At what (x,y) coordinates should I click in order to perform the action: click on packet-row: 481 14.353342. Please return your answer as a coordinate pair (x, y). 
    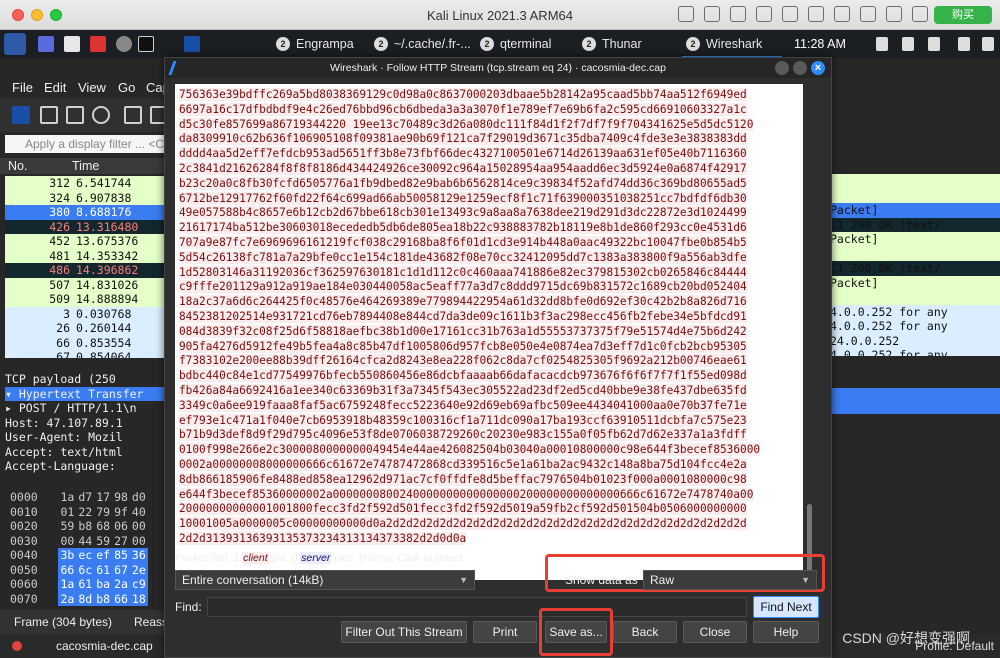
    Looking at the image, I should click on (85, 255).